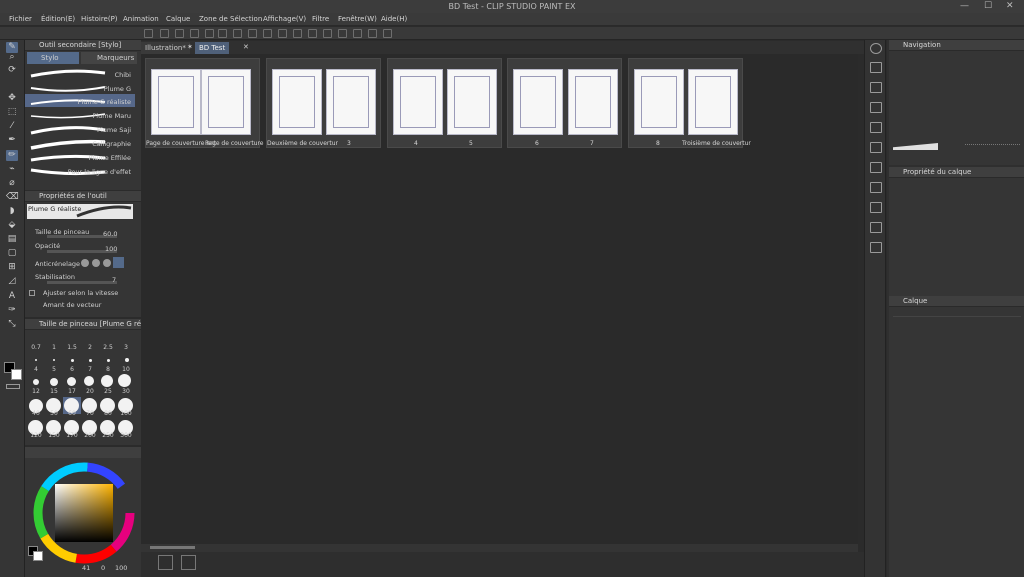  What do you see at coordinates (72, 305) in the screenshot?
I see `option-vector: Amant de vecteur` at bounding box center [72, 305].